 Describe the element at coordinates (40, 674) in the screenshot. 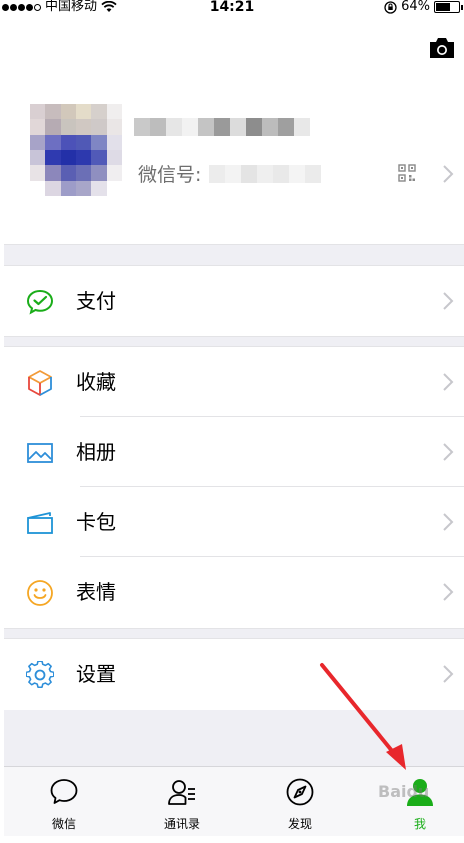

I see `gear-icon` at that location.